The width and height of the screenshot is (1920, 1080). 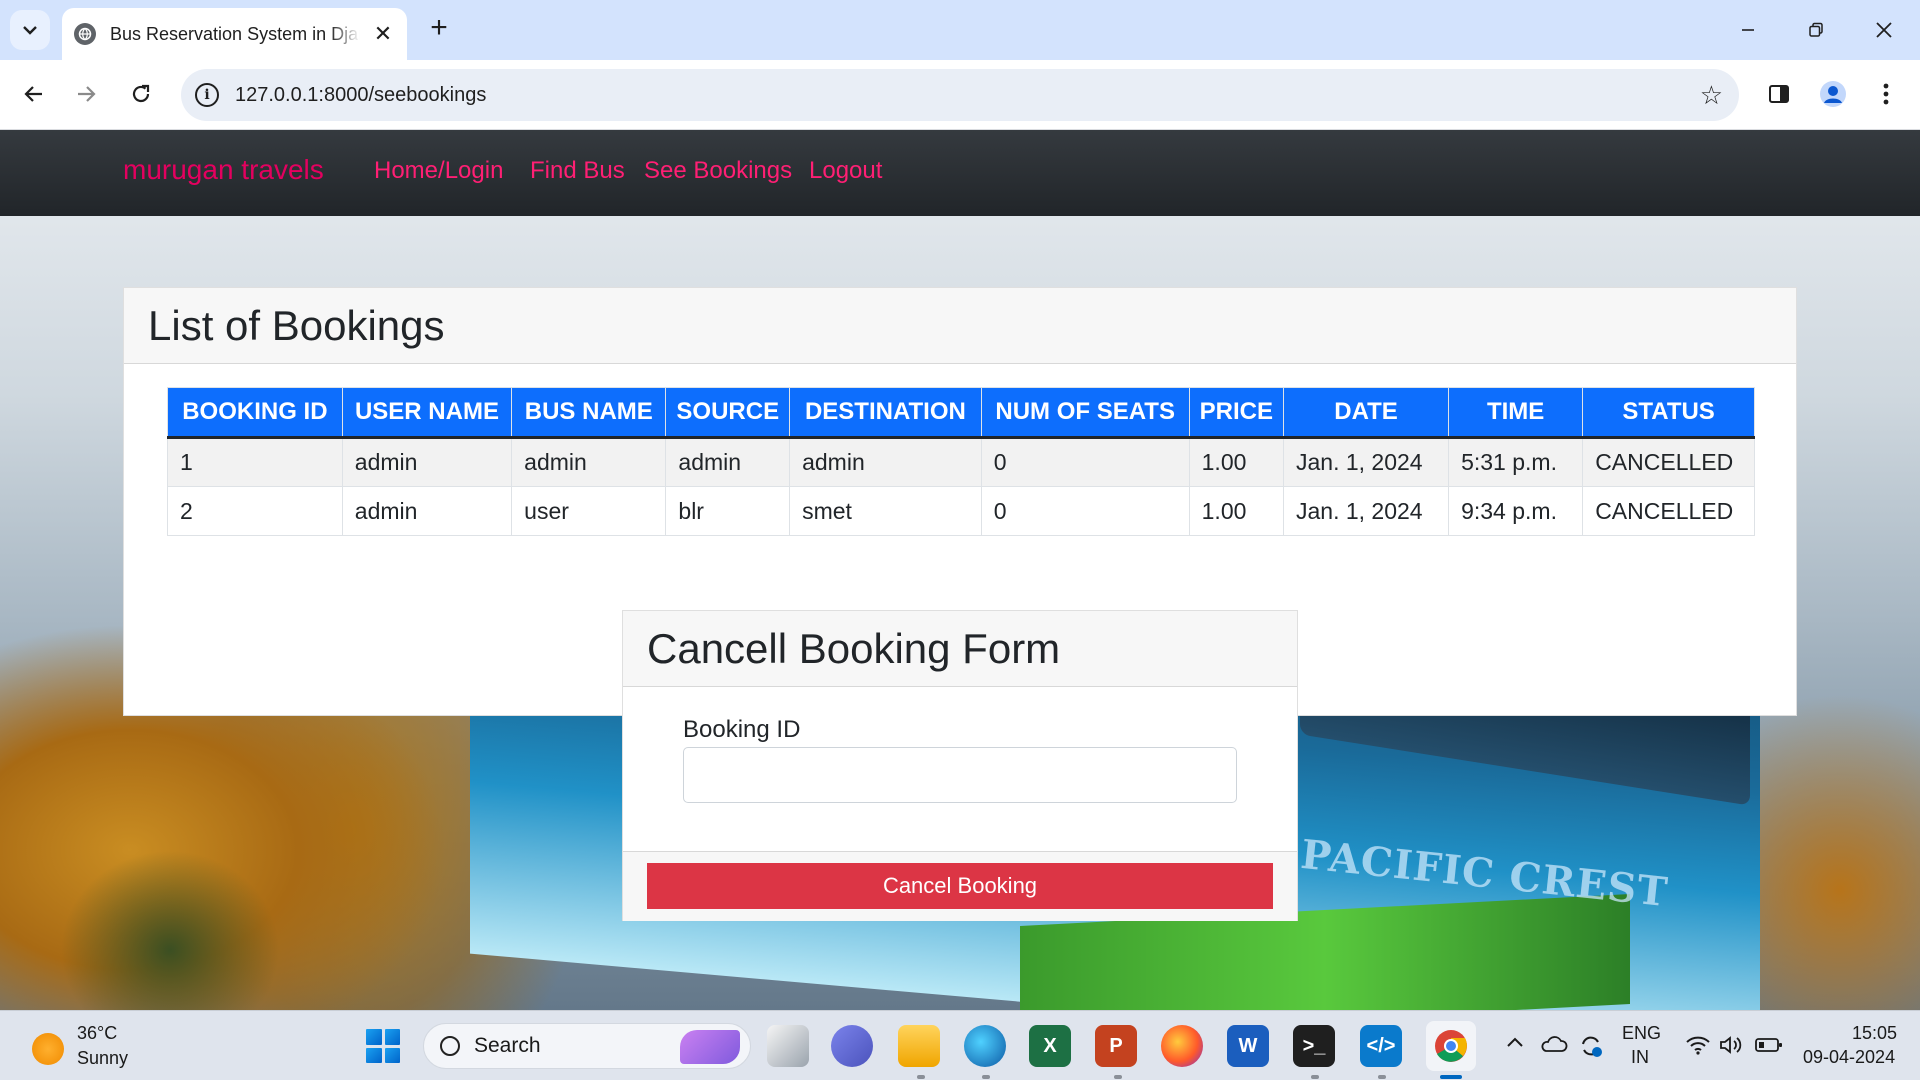 What do you see at coordinates (1515, 1044) in the screenshot?
I see `chevron-up-icon` at bounding box center [1515, 1044].